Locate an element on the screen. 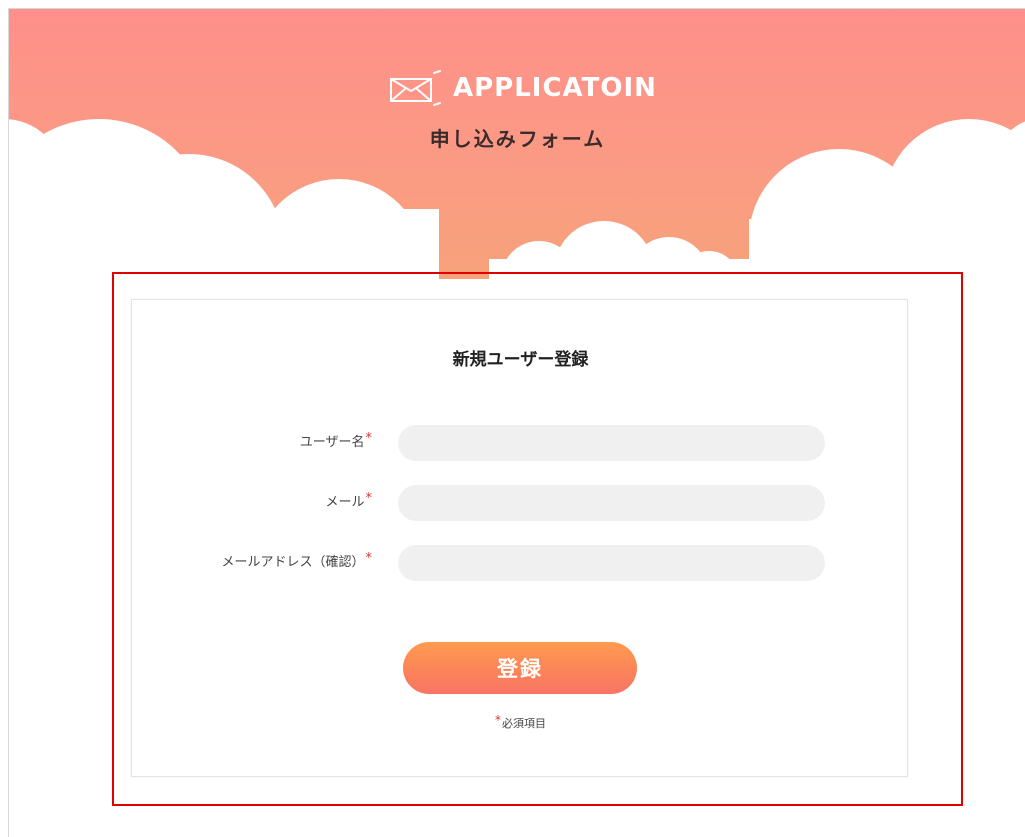  username-label-text: ユーザー名 is located at coordinates (332, 442).